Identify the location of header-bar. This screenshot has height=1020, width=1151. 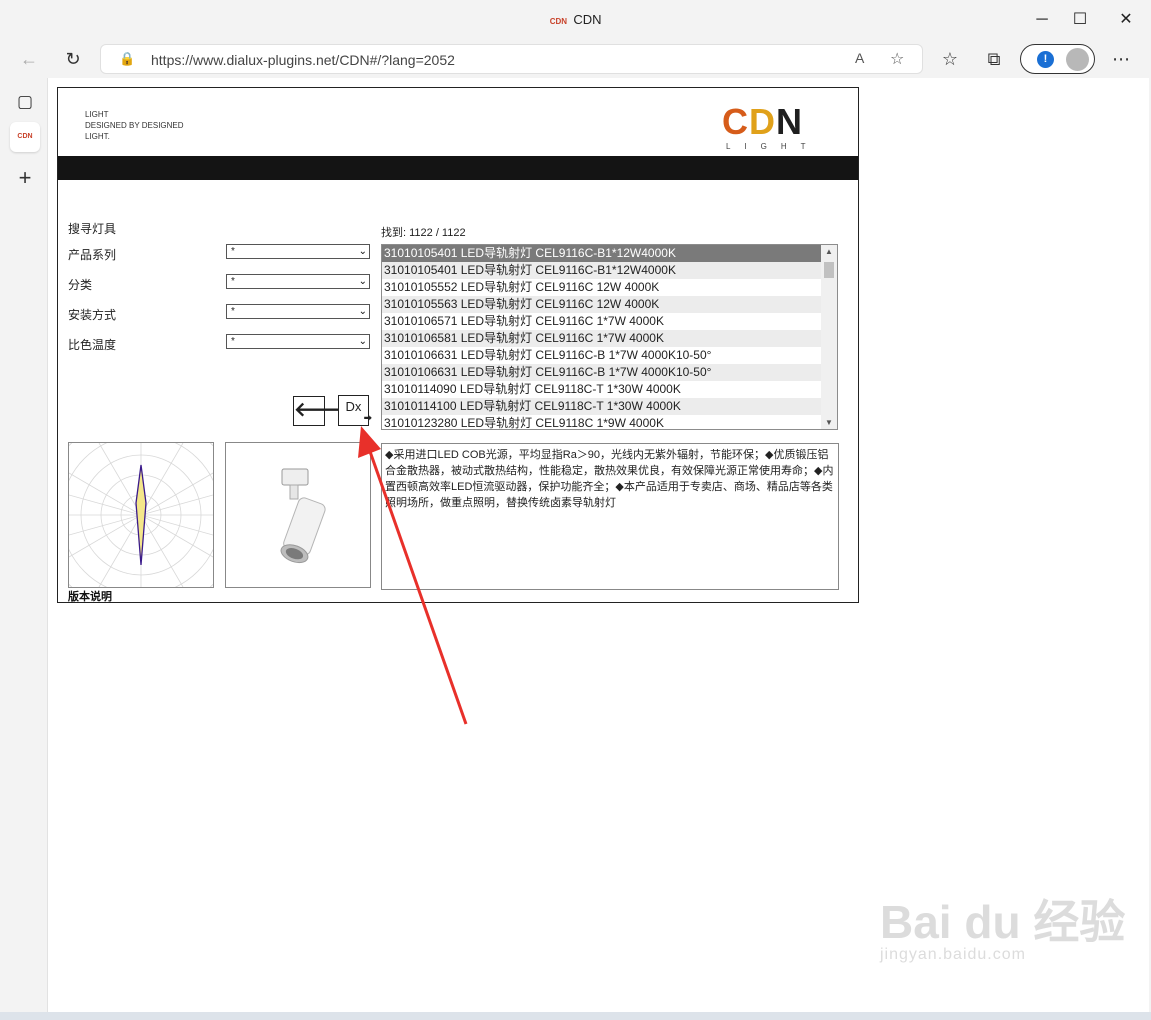
(458, 168).